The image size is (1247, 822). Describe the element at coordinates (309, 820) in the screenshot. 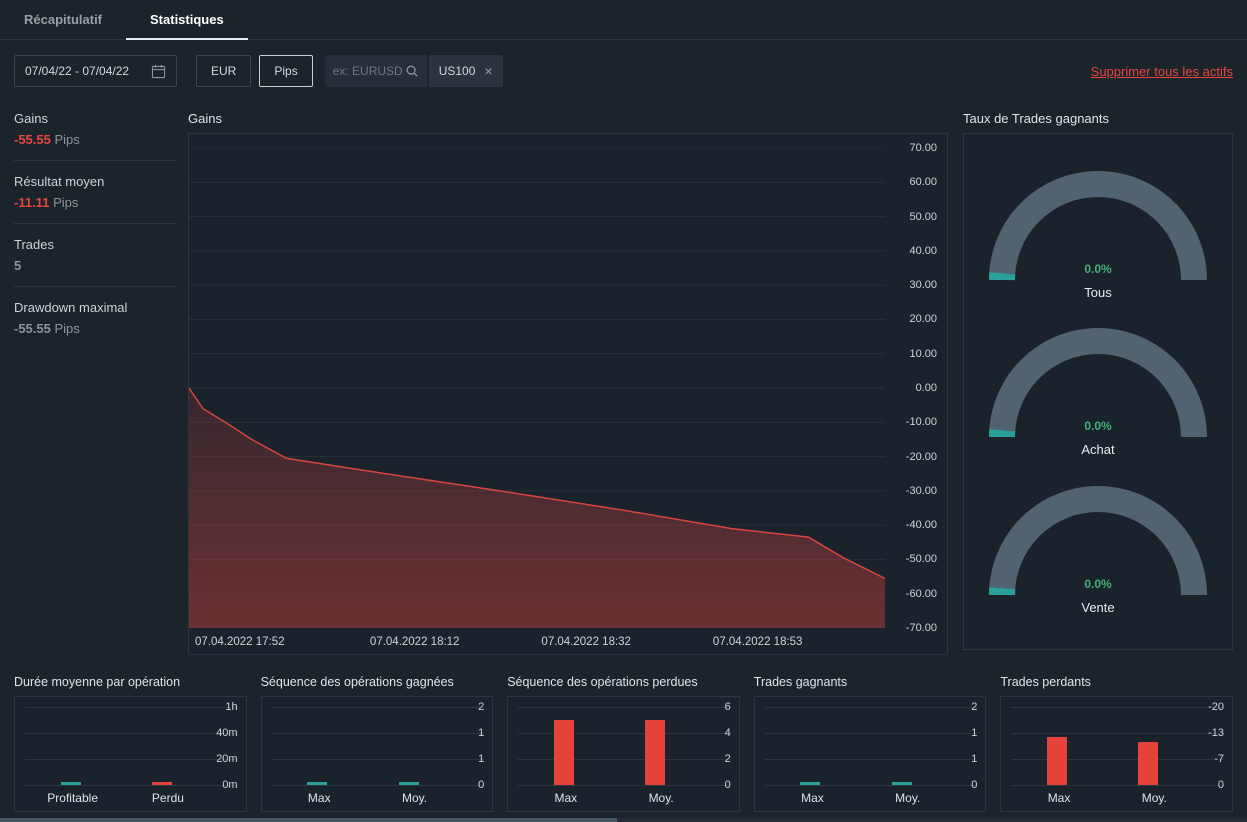

I see `scrollbar-thumb` at that location.